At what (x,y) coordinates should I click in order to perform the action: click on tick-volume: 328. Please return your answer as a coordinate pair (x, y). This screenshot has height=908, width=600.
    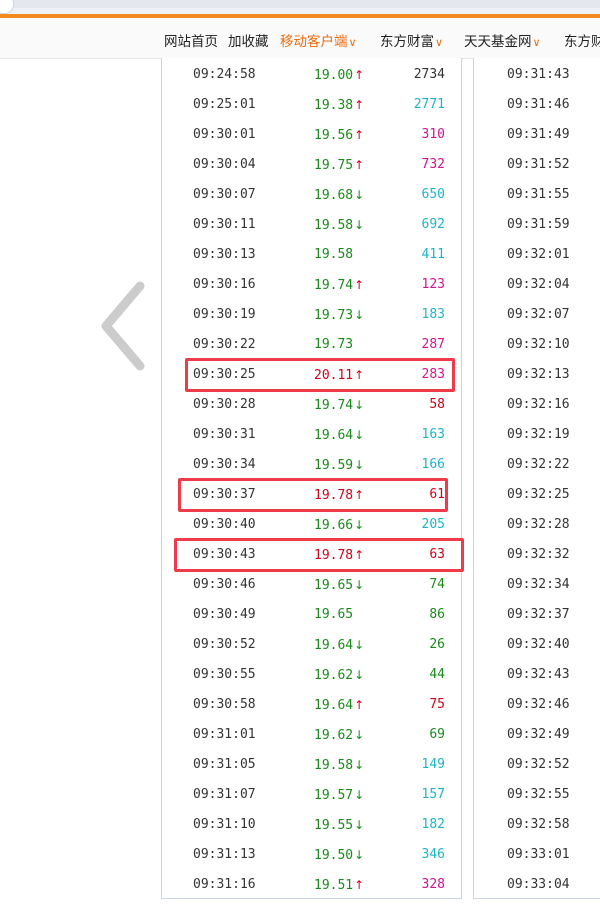
    Looking at the image, I should click on (433, 884).